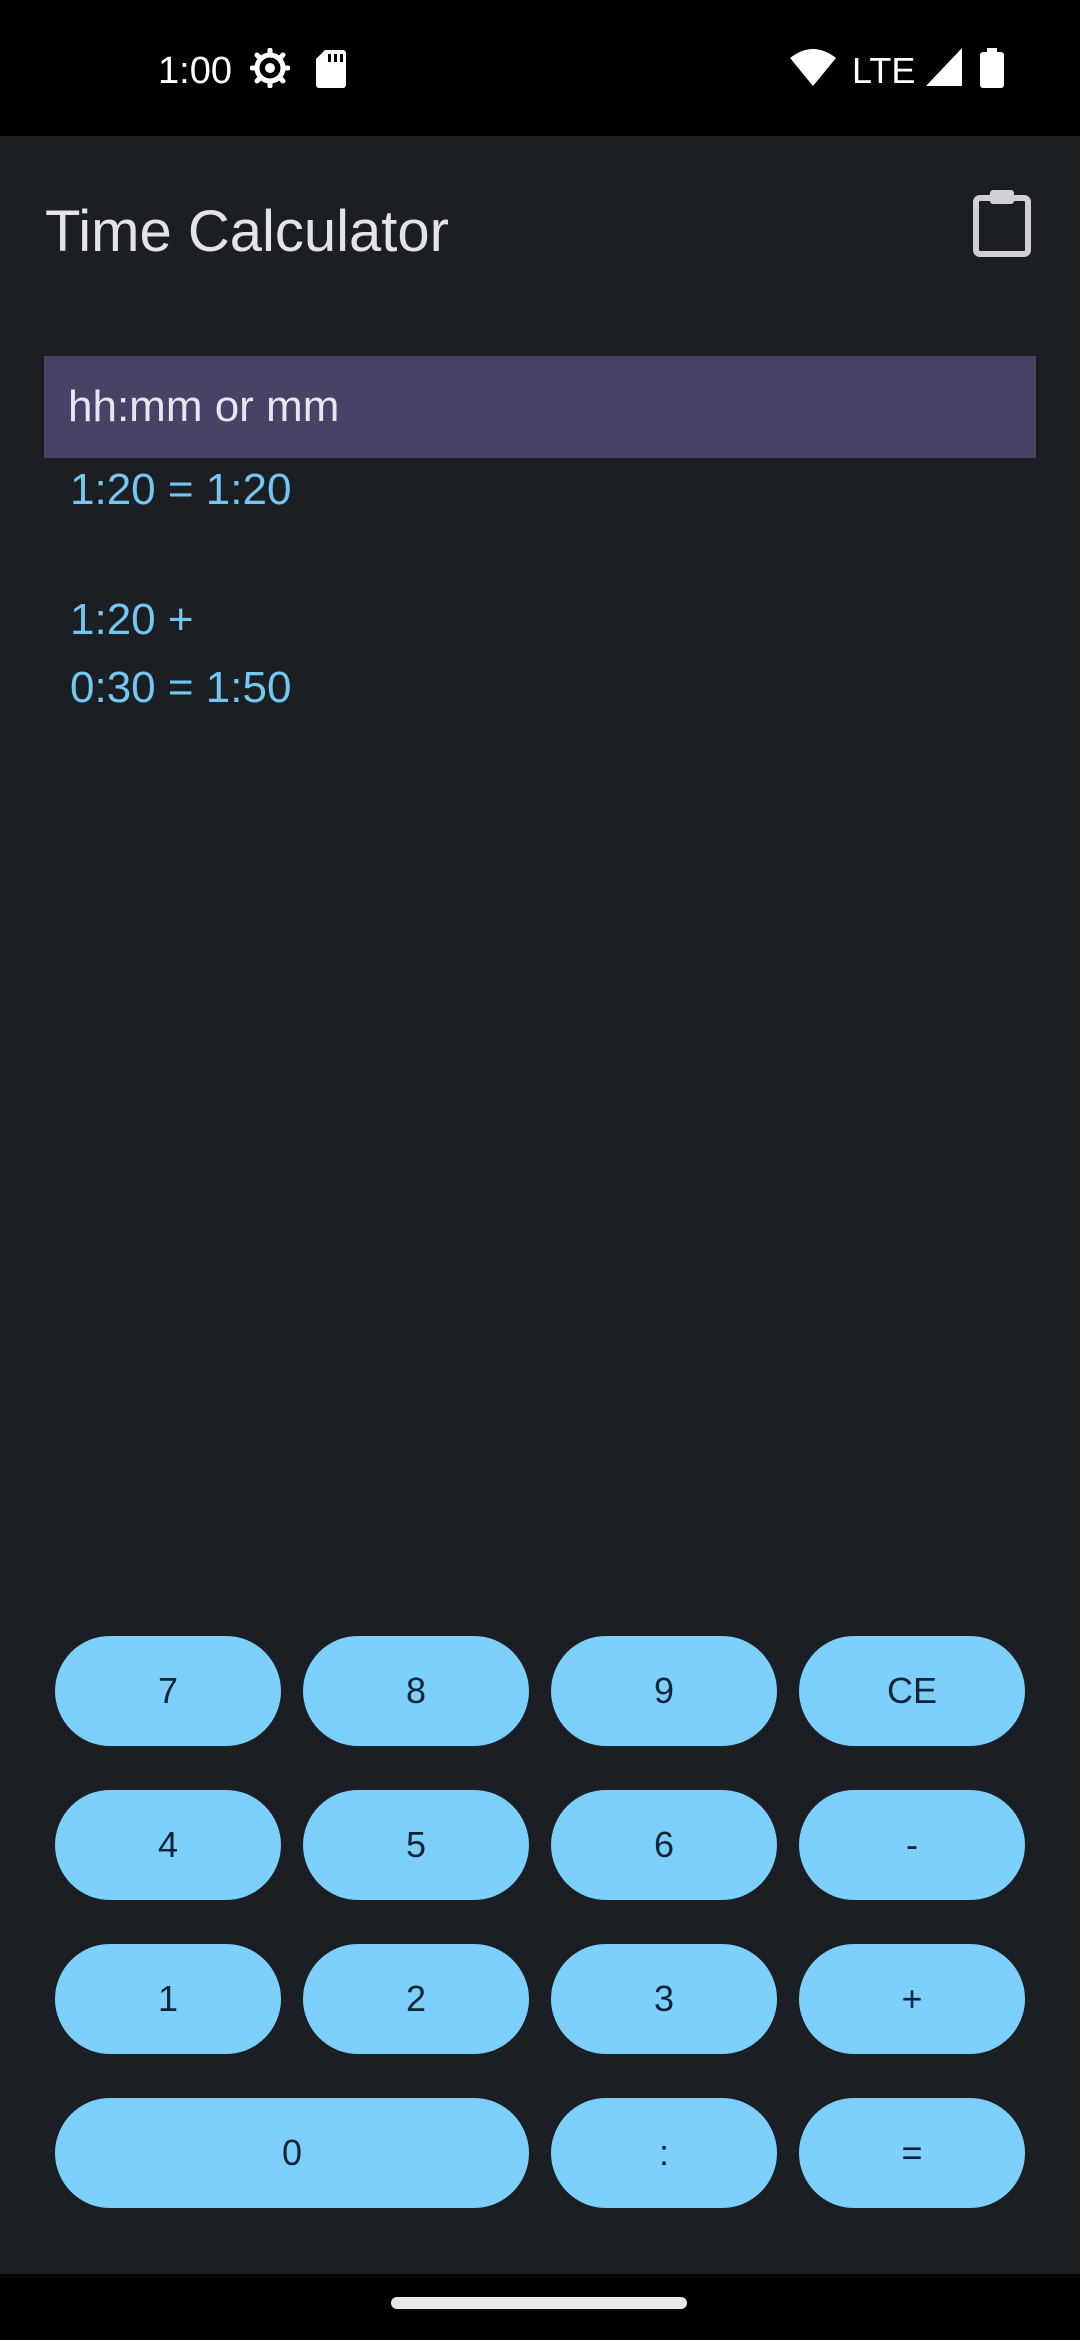  Describe the element at coordinates (416, 1999) in the screenshot. I see `key-2: 2` at that location.